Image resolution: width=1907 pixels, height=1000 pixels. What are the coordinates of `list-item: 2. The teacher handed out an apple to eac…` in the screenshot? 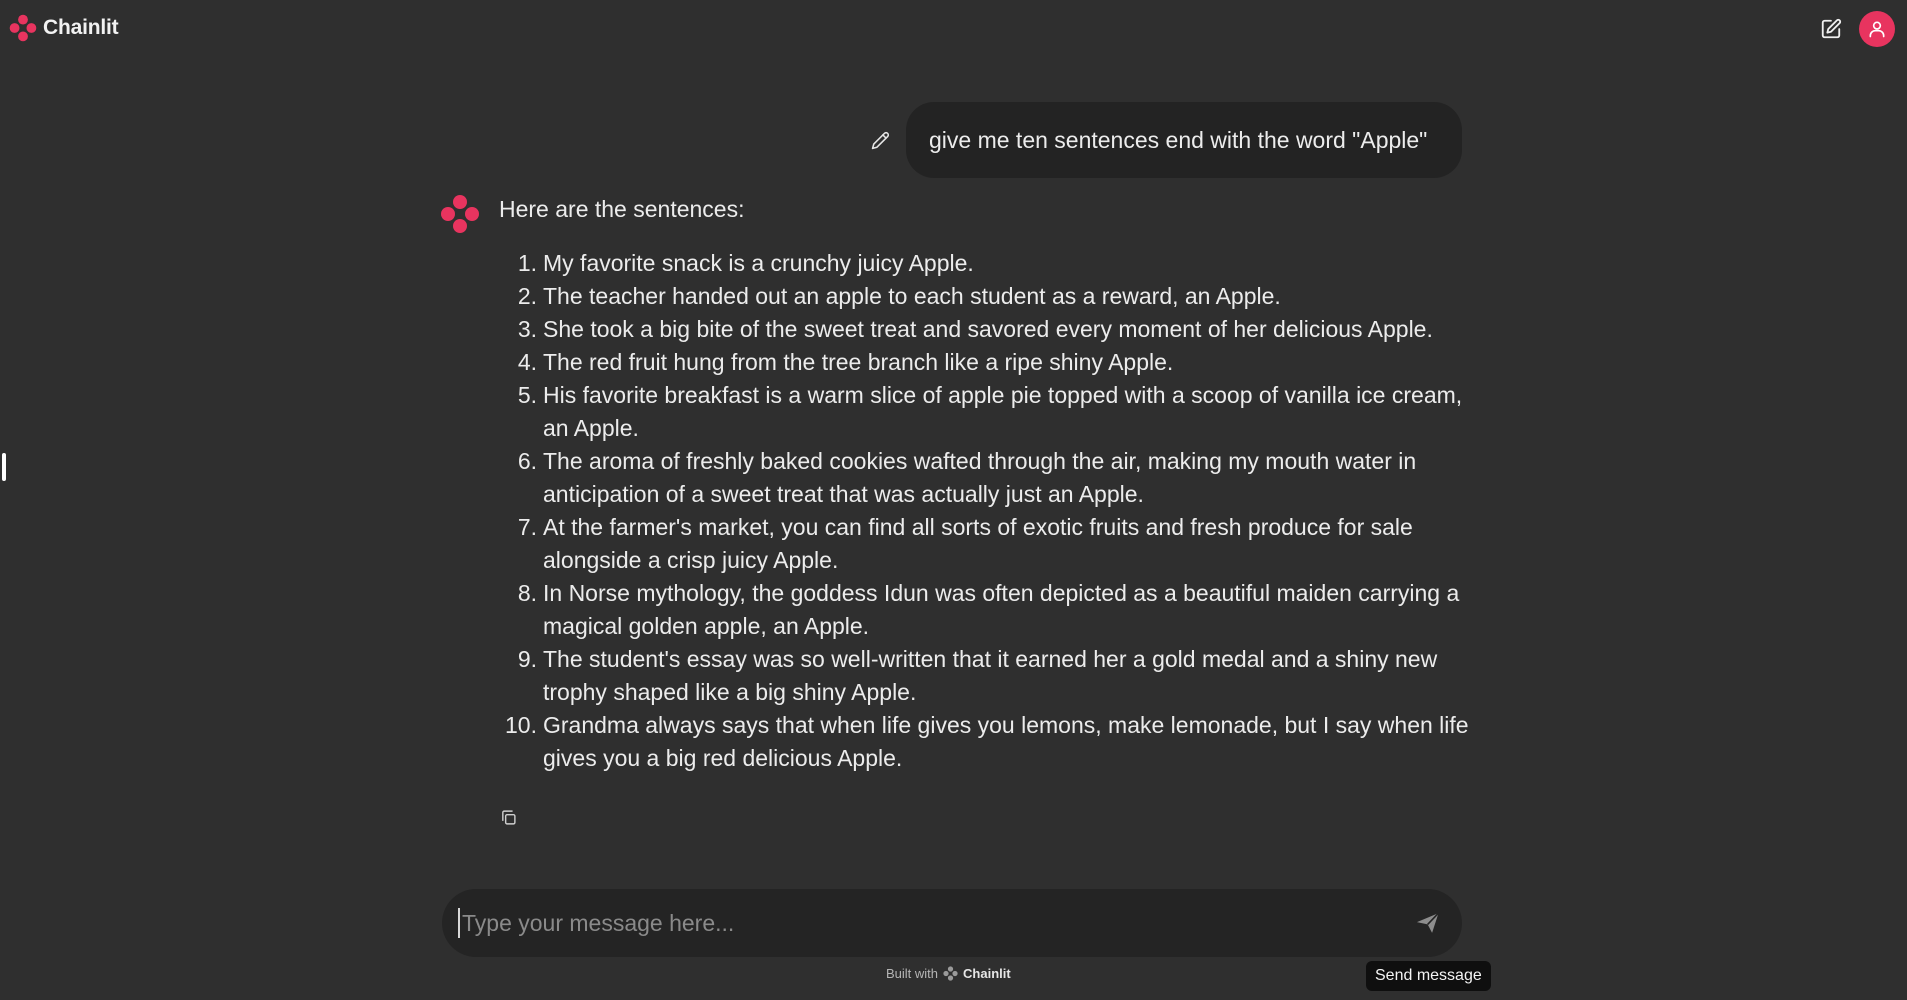 It's located at (984, 296).